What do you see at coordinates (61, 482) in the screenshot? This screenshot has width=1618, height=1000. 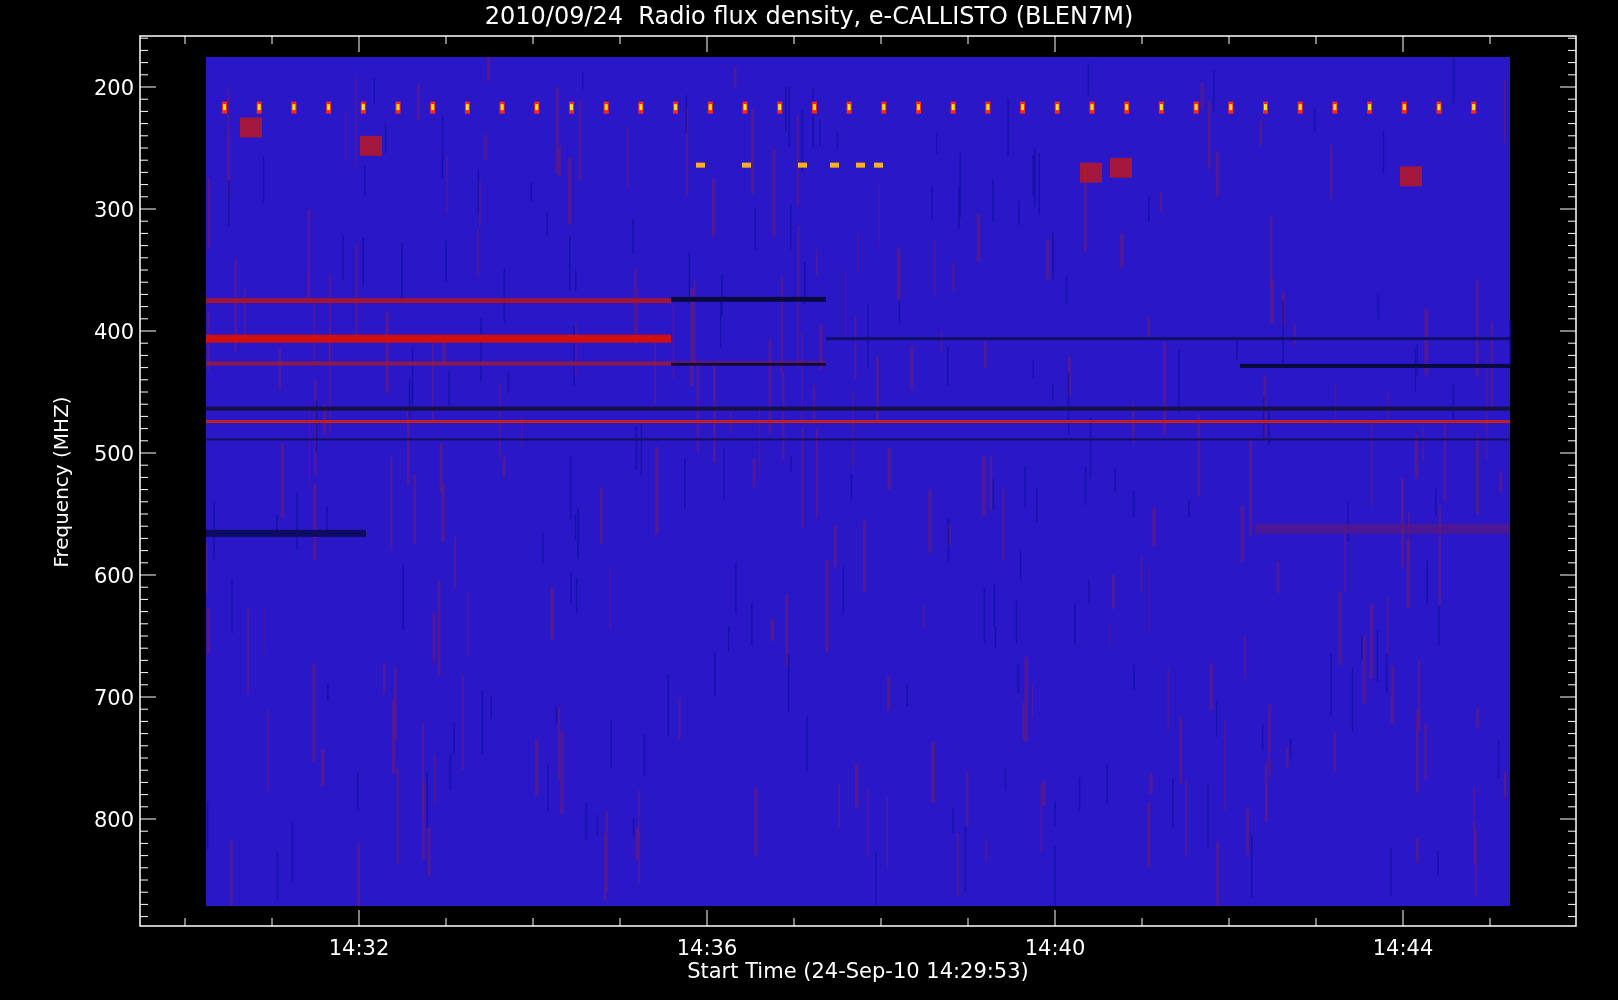 I see `axis-label: Frequency (MHZ)` at bounding box center [61, 482].